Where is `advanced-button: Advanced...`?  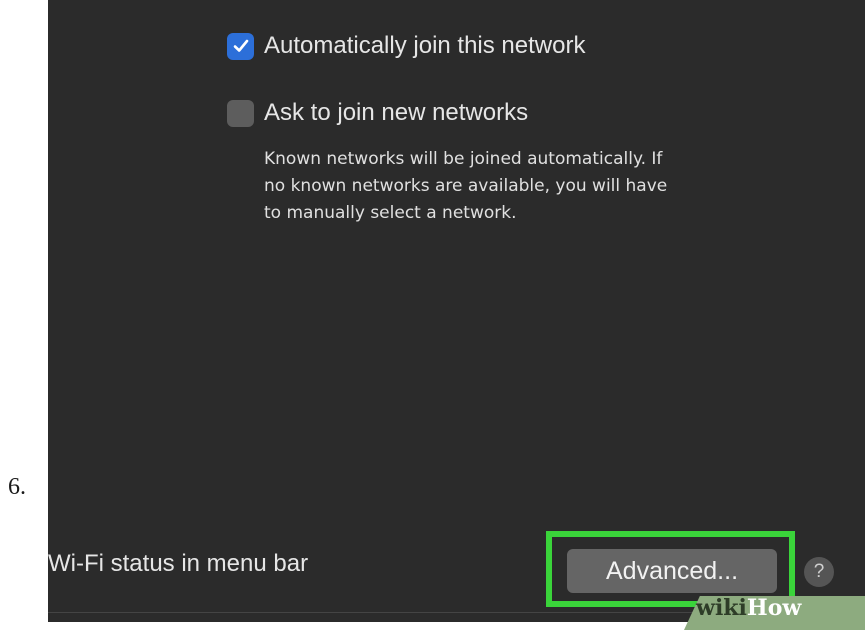
advanced-button: Advanced... is located at coordinates (672, 571).